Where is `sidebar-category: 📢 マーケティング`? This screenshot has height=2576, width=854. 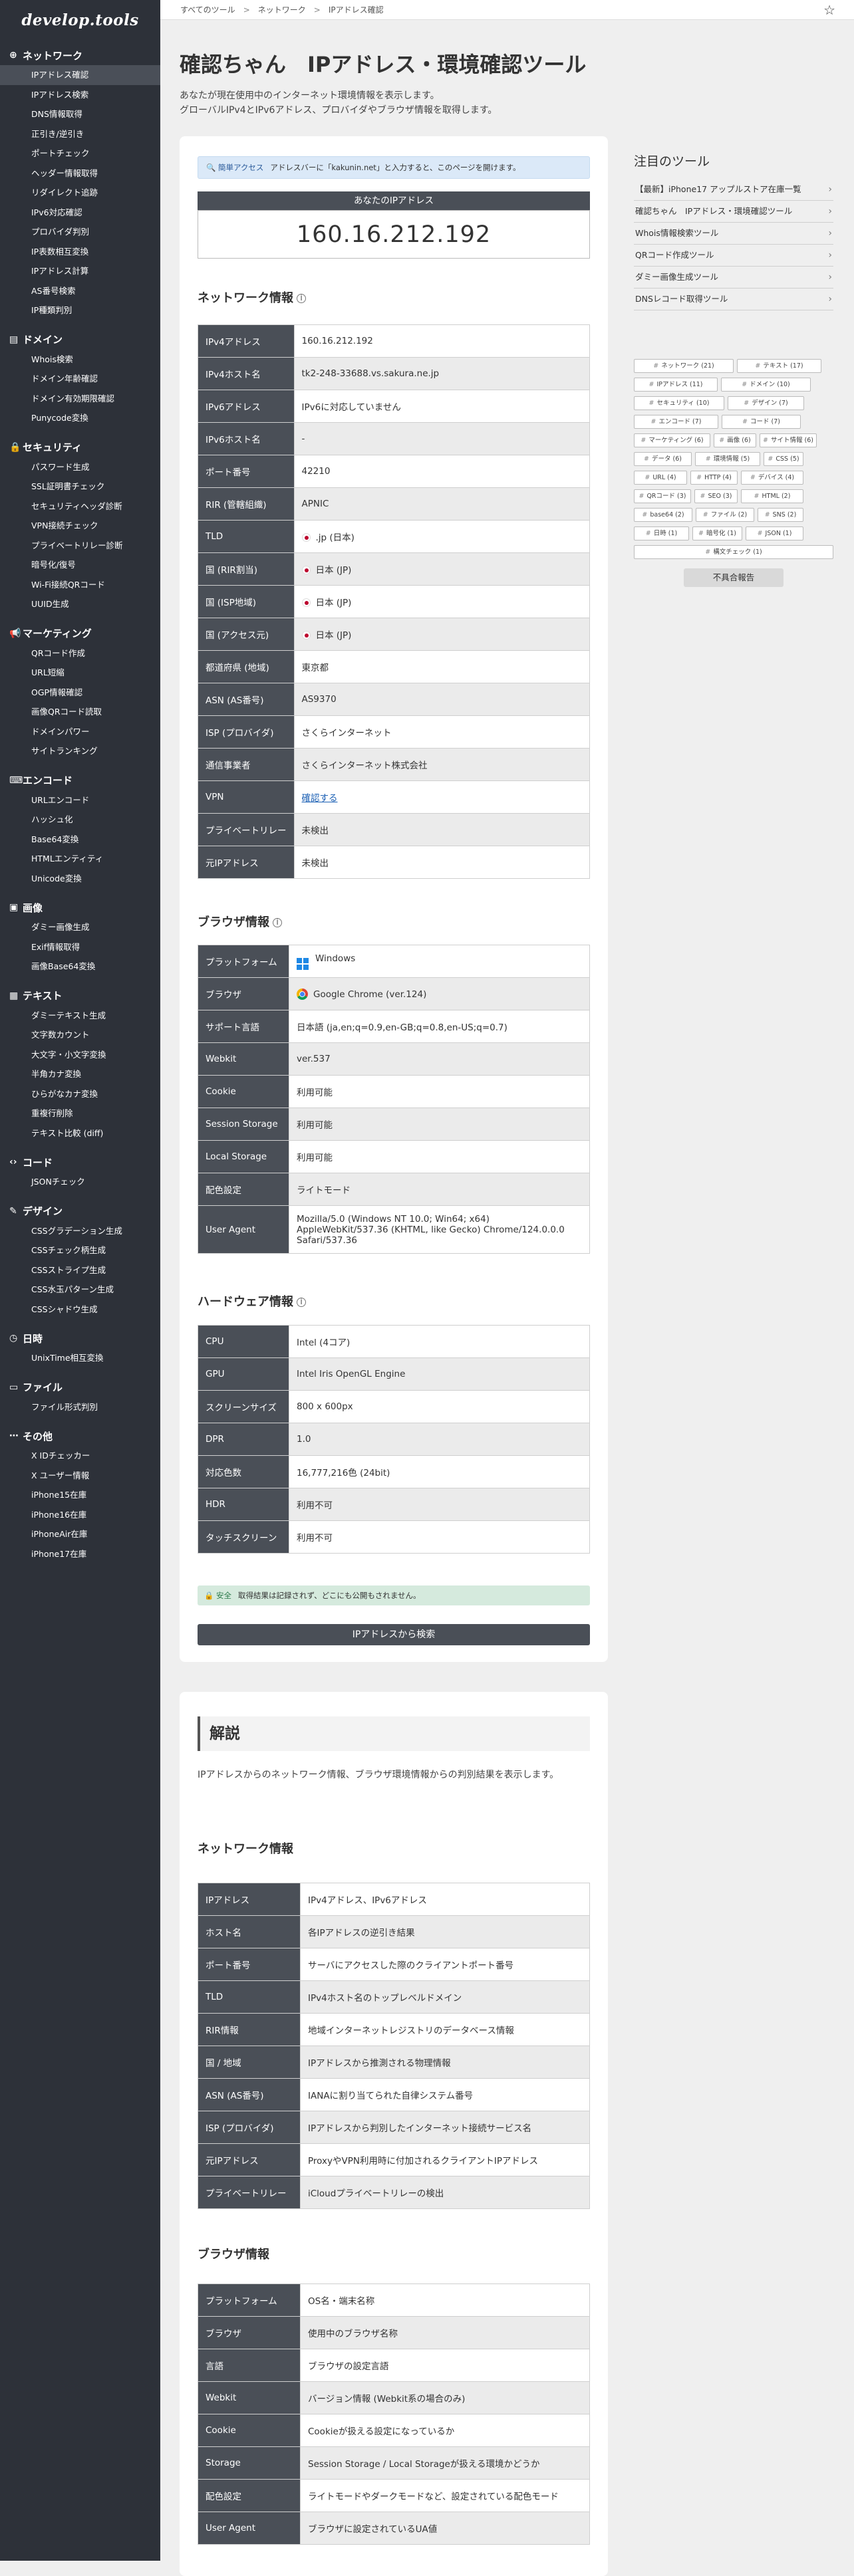
sidebar-category: 📢 マーケティング is located at coordinates (80, 634).